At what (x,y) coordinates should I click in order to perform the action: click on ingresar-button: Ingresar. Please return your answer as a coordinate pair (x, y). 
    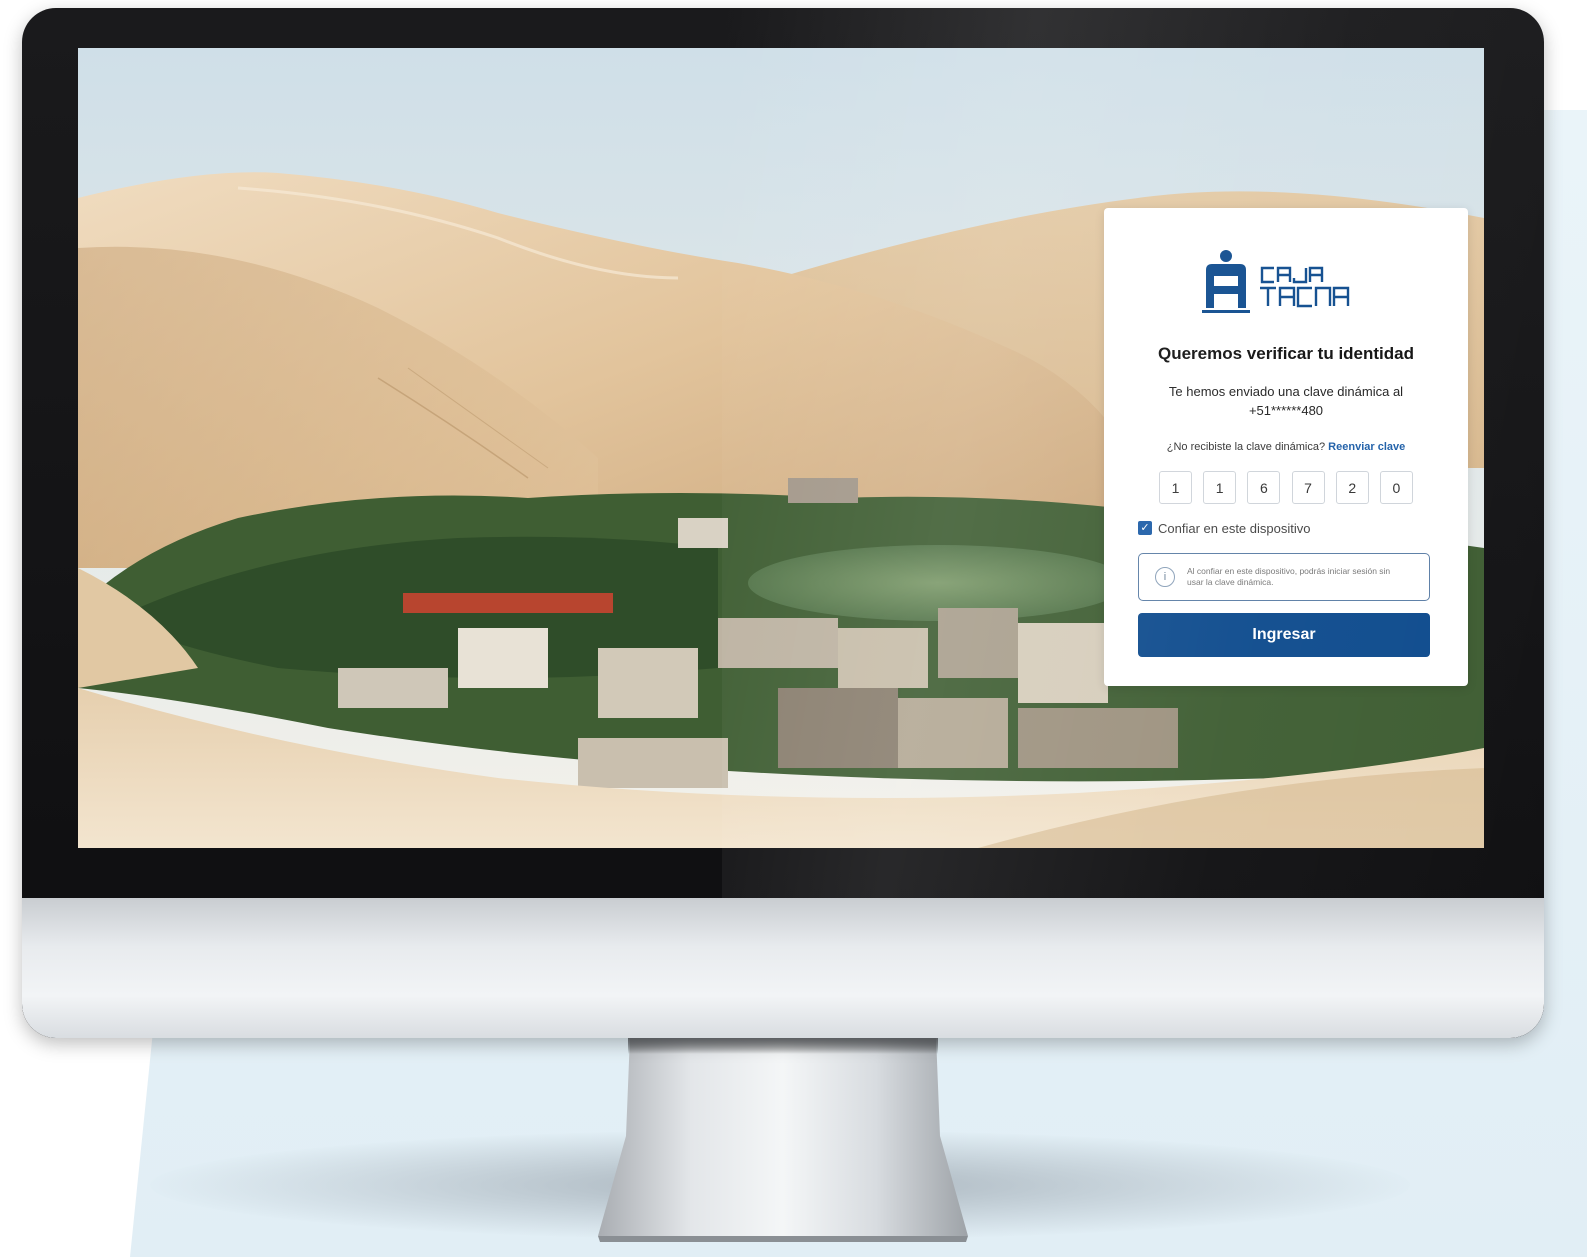
    Looking at the image, I should click on (1284, 635).